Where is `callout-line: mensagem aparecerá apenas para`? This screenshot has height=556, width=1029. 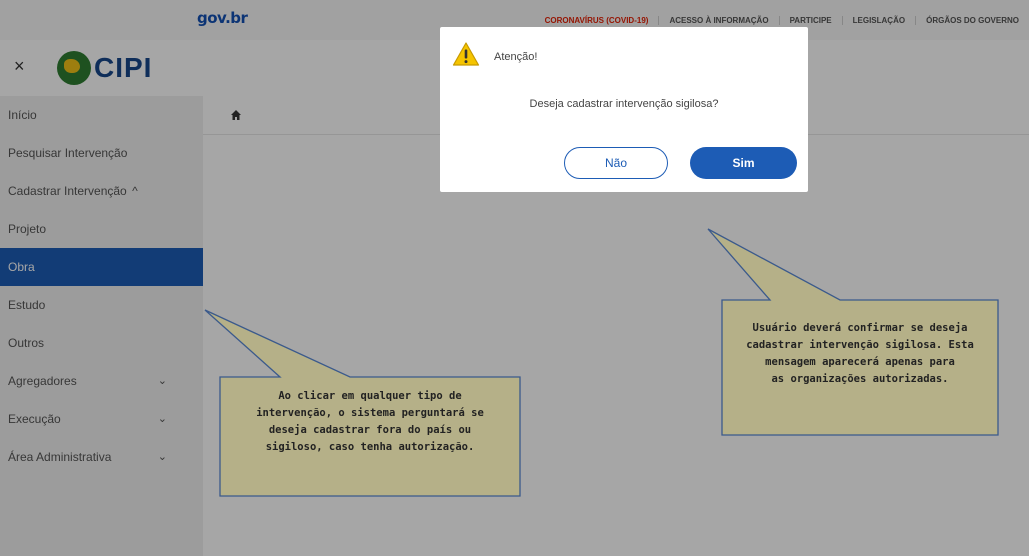
callout-line: mensagem aparecerá apenas para is located at coordinates (860, 362).